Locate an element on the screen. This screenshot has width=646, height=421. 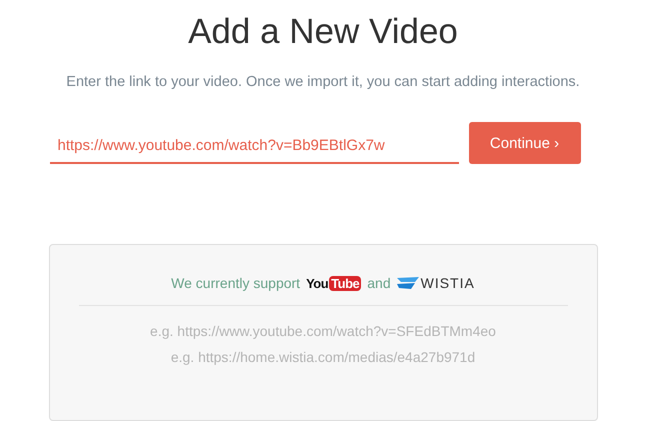
continue-button: Continue › is located at coordinates (524, 143).